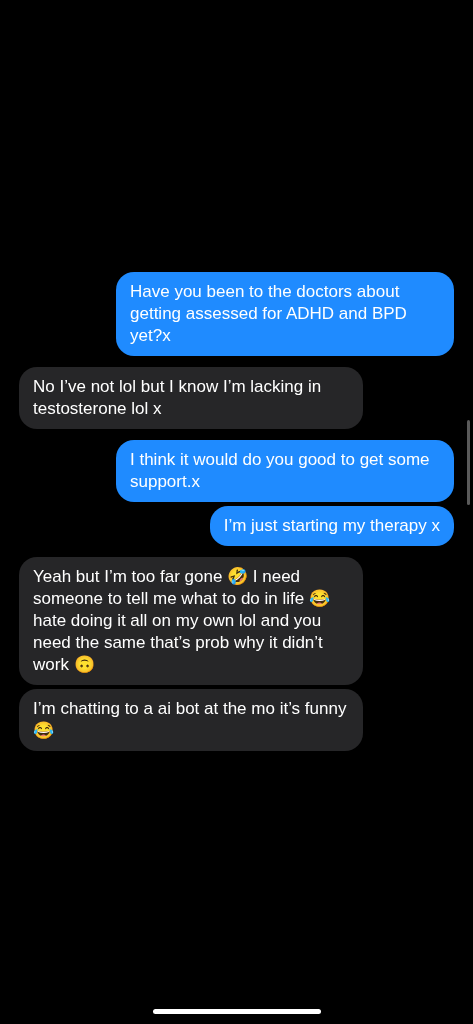 This screenshot has height=1024, width=473. What do you see at coordinates (285, 314) in the screenshot?
I see `sent-message-bubble: Have you been to the doctors about getting assessed for ADHD and BPD yet?x` at bounding box center [285, 314].